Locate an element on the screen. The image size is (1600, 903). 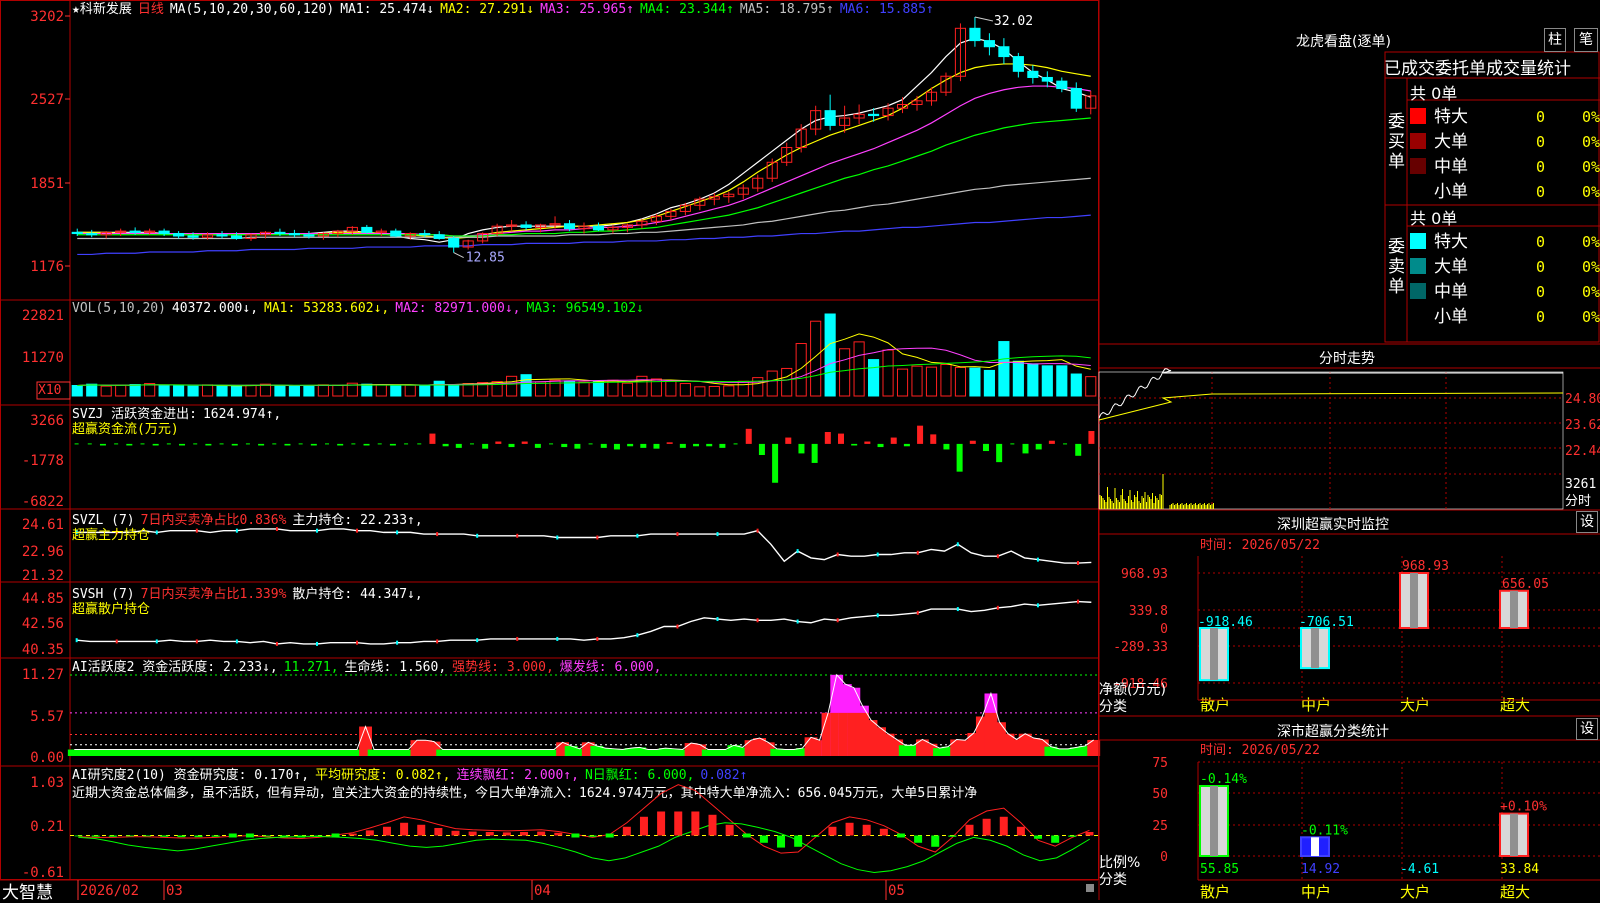
svzl-header-part: 7日内买卖净占比0.836% is located at coordinates (214, 520).